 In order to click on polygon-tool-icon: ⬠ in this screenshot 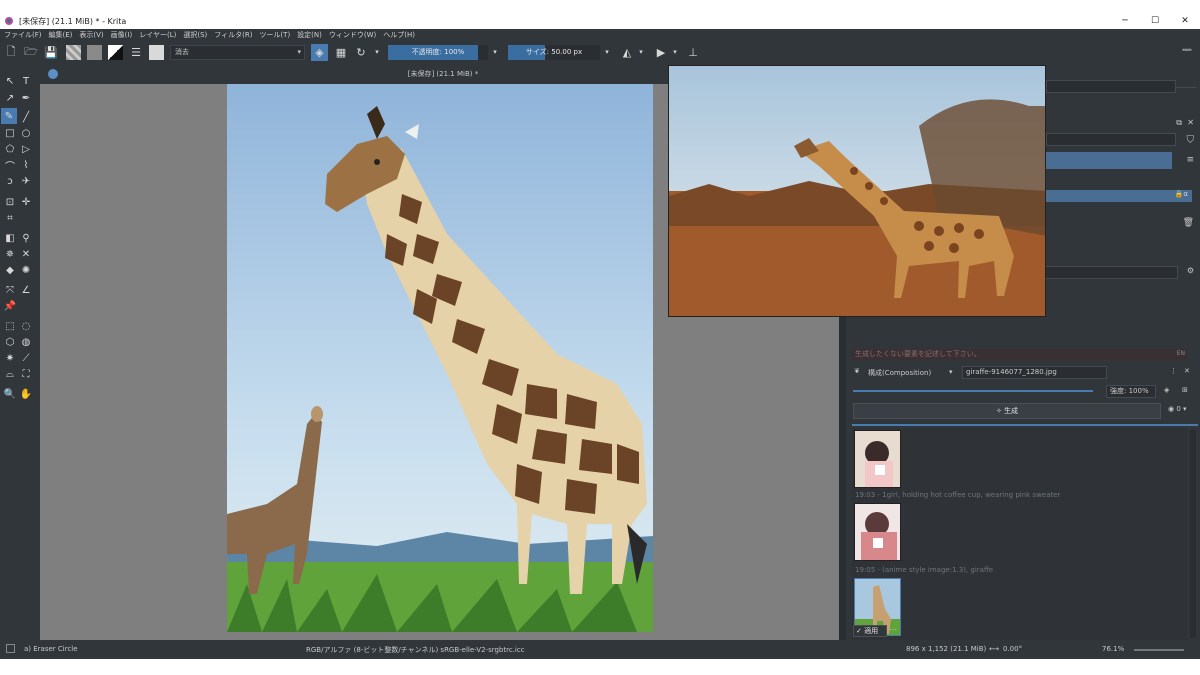, I will do `click(10, 149)`.